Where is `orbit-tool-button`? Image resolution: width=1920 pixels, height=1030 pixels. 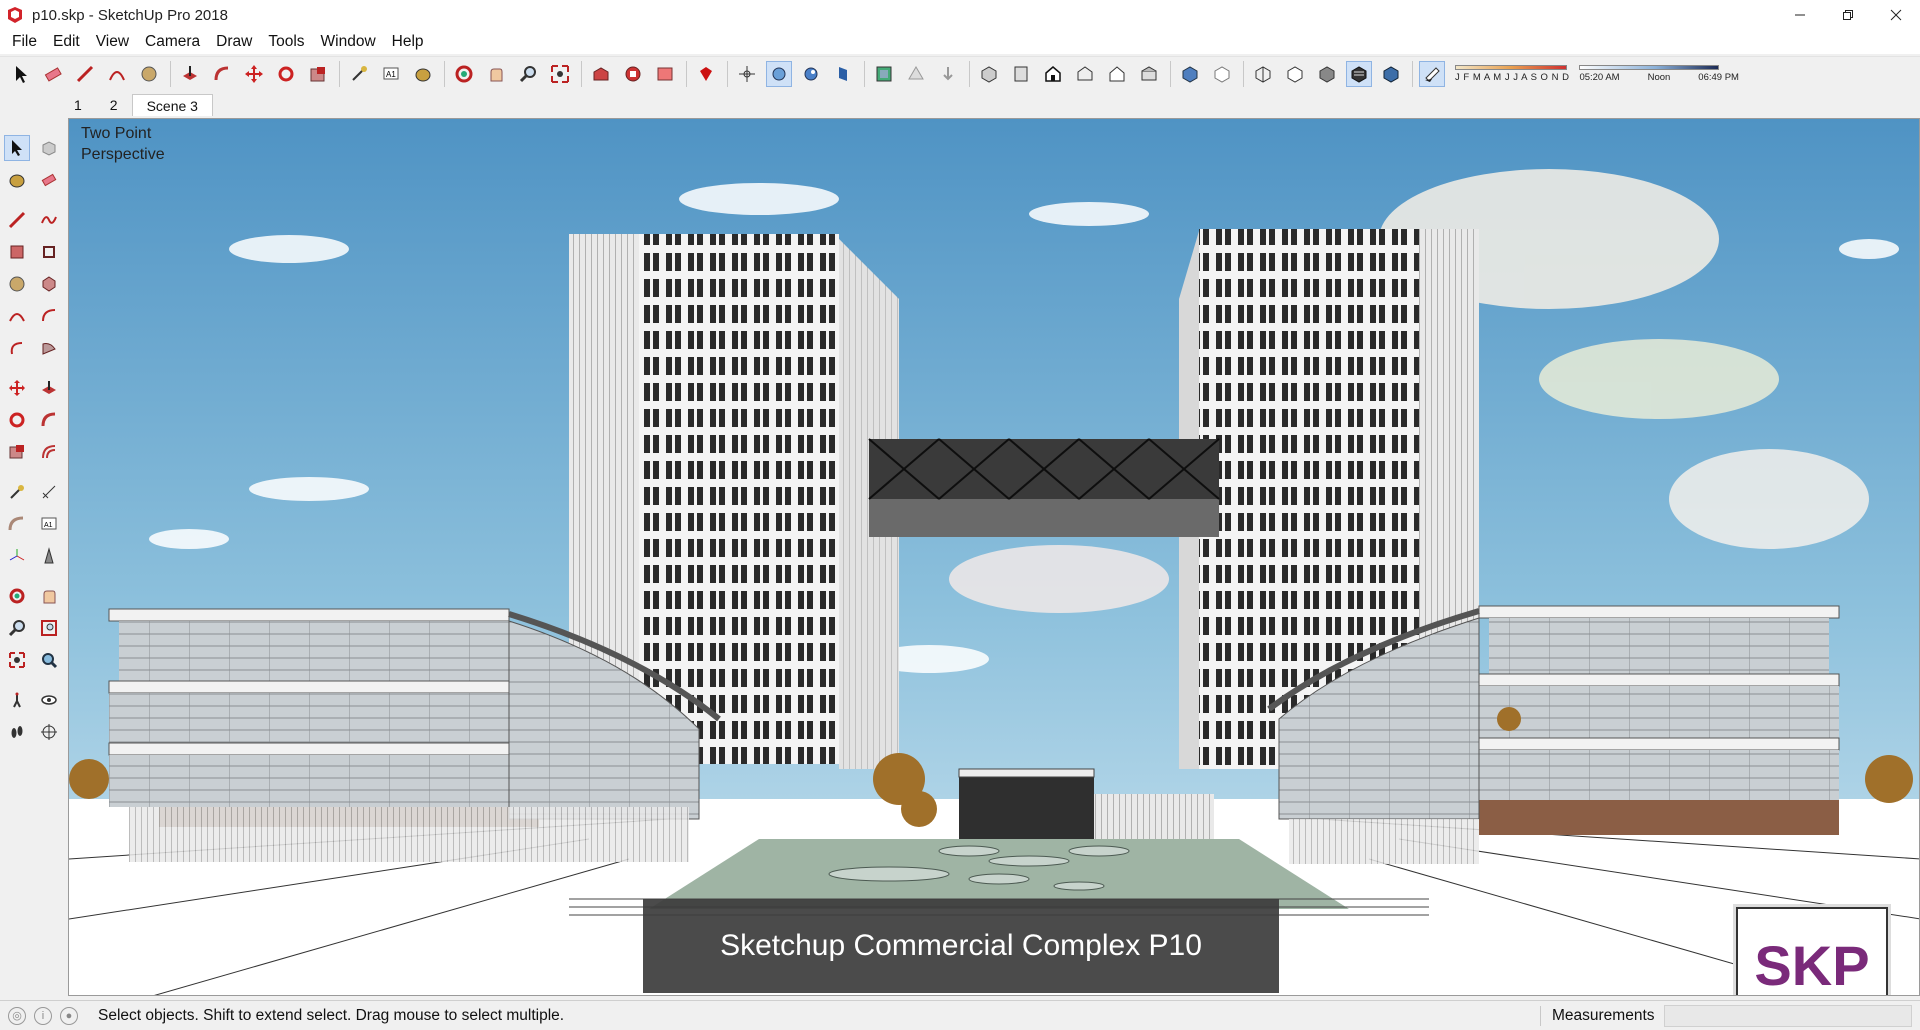 orbit-tool-button is located at coordinates (464, 74).